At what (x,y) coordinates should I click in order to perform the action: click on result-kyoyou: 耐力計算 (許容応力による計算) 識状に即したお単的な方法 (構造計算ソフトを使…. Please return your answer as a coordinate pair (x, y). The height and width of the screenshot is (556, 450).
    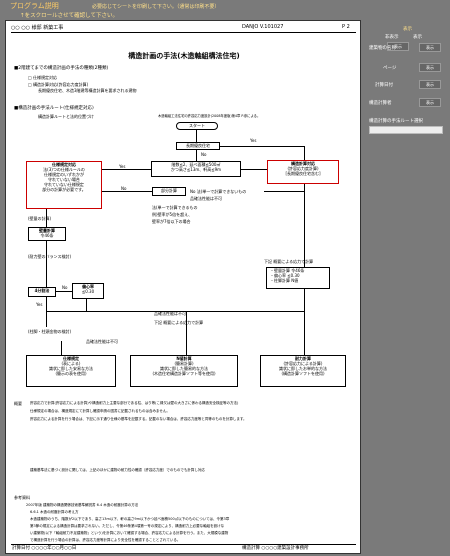
    Looking at the image, I should click on (303, 371).